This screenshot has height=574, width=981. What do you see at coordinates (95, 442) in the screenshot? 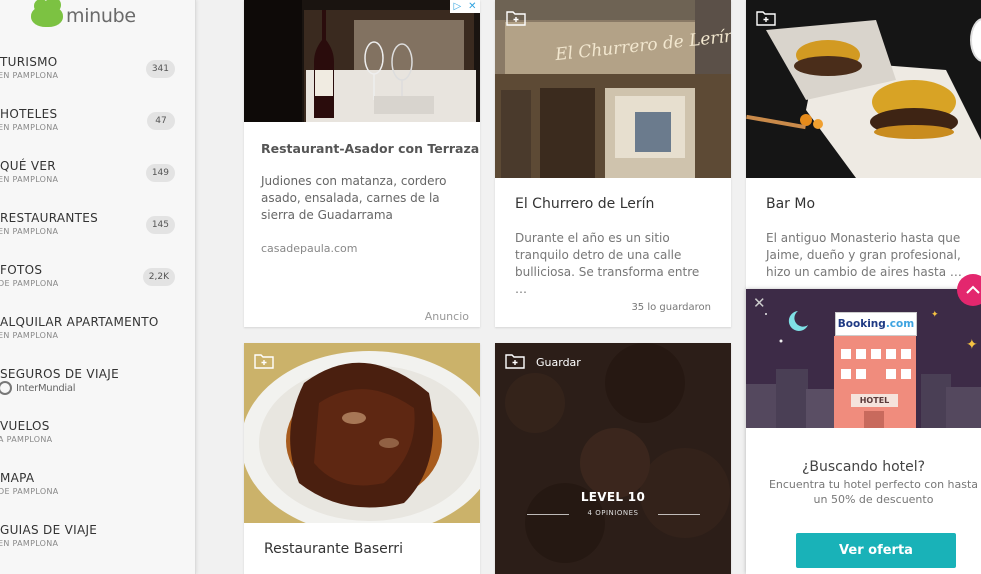
I see `sidebar-item-vuelos: VUELOS A PAMPLONA` at bounding box center [95, 442].